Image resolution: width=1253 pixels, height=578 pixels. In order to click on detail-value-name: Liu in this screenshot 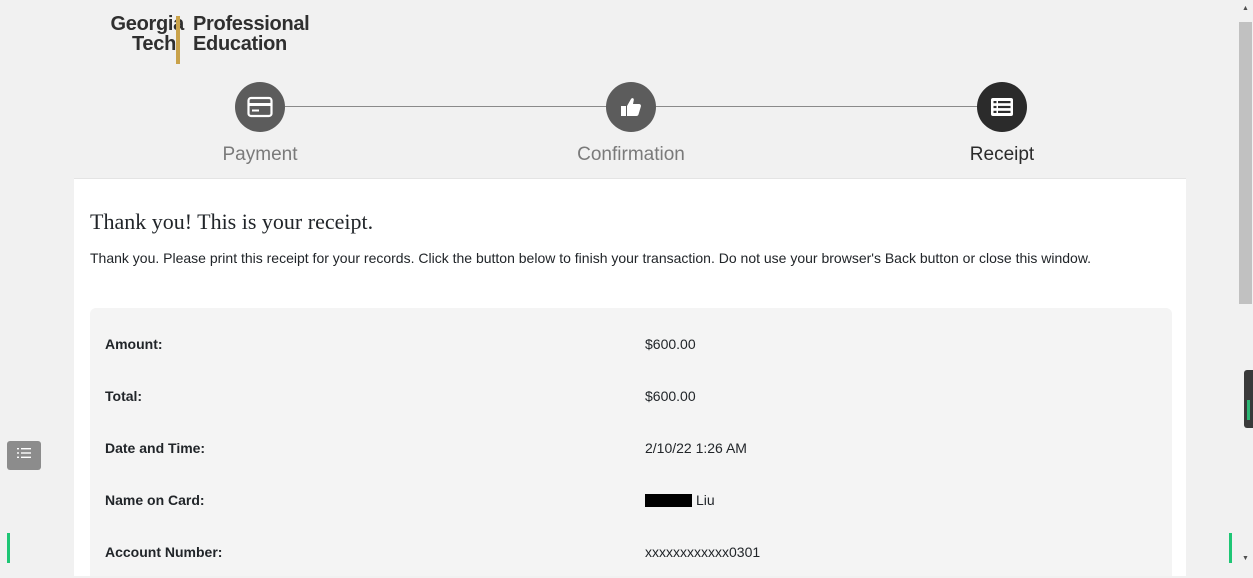, I will do `click(680, 500)`.